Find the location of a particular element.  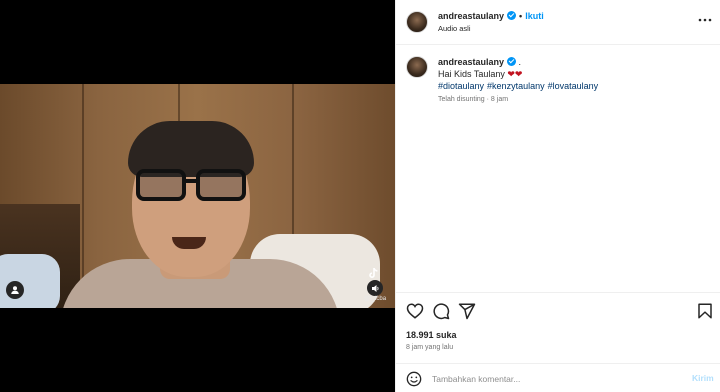

caption-user-row: andreastaulany . is located at coordinates (479, 62).